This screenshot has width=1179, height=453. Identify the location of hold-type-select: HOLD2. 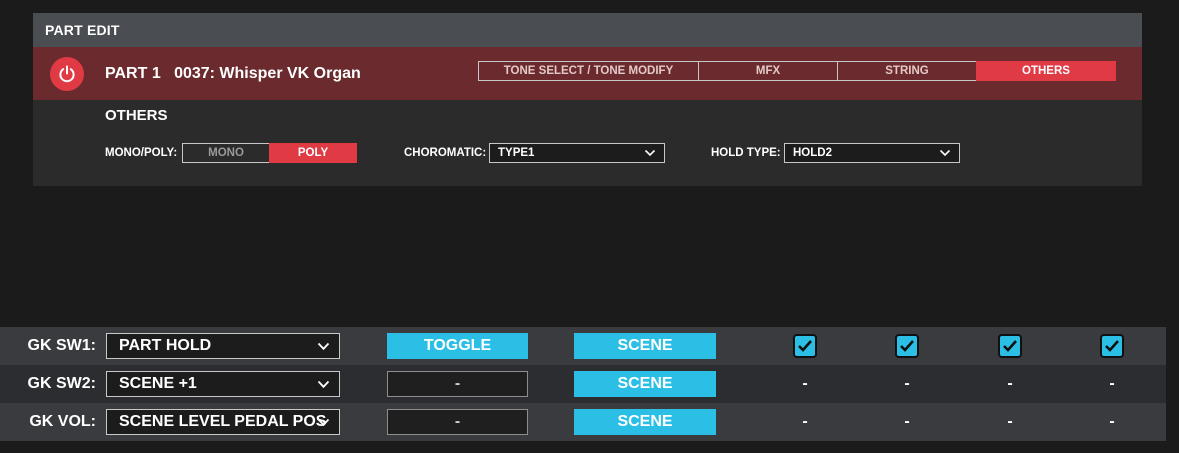
(872, 153).